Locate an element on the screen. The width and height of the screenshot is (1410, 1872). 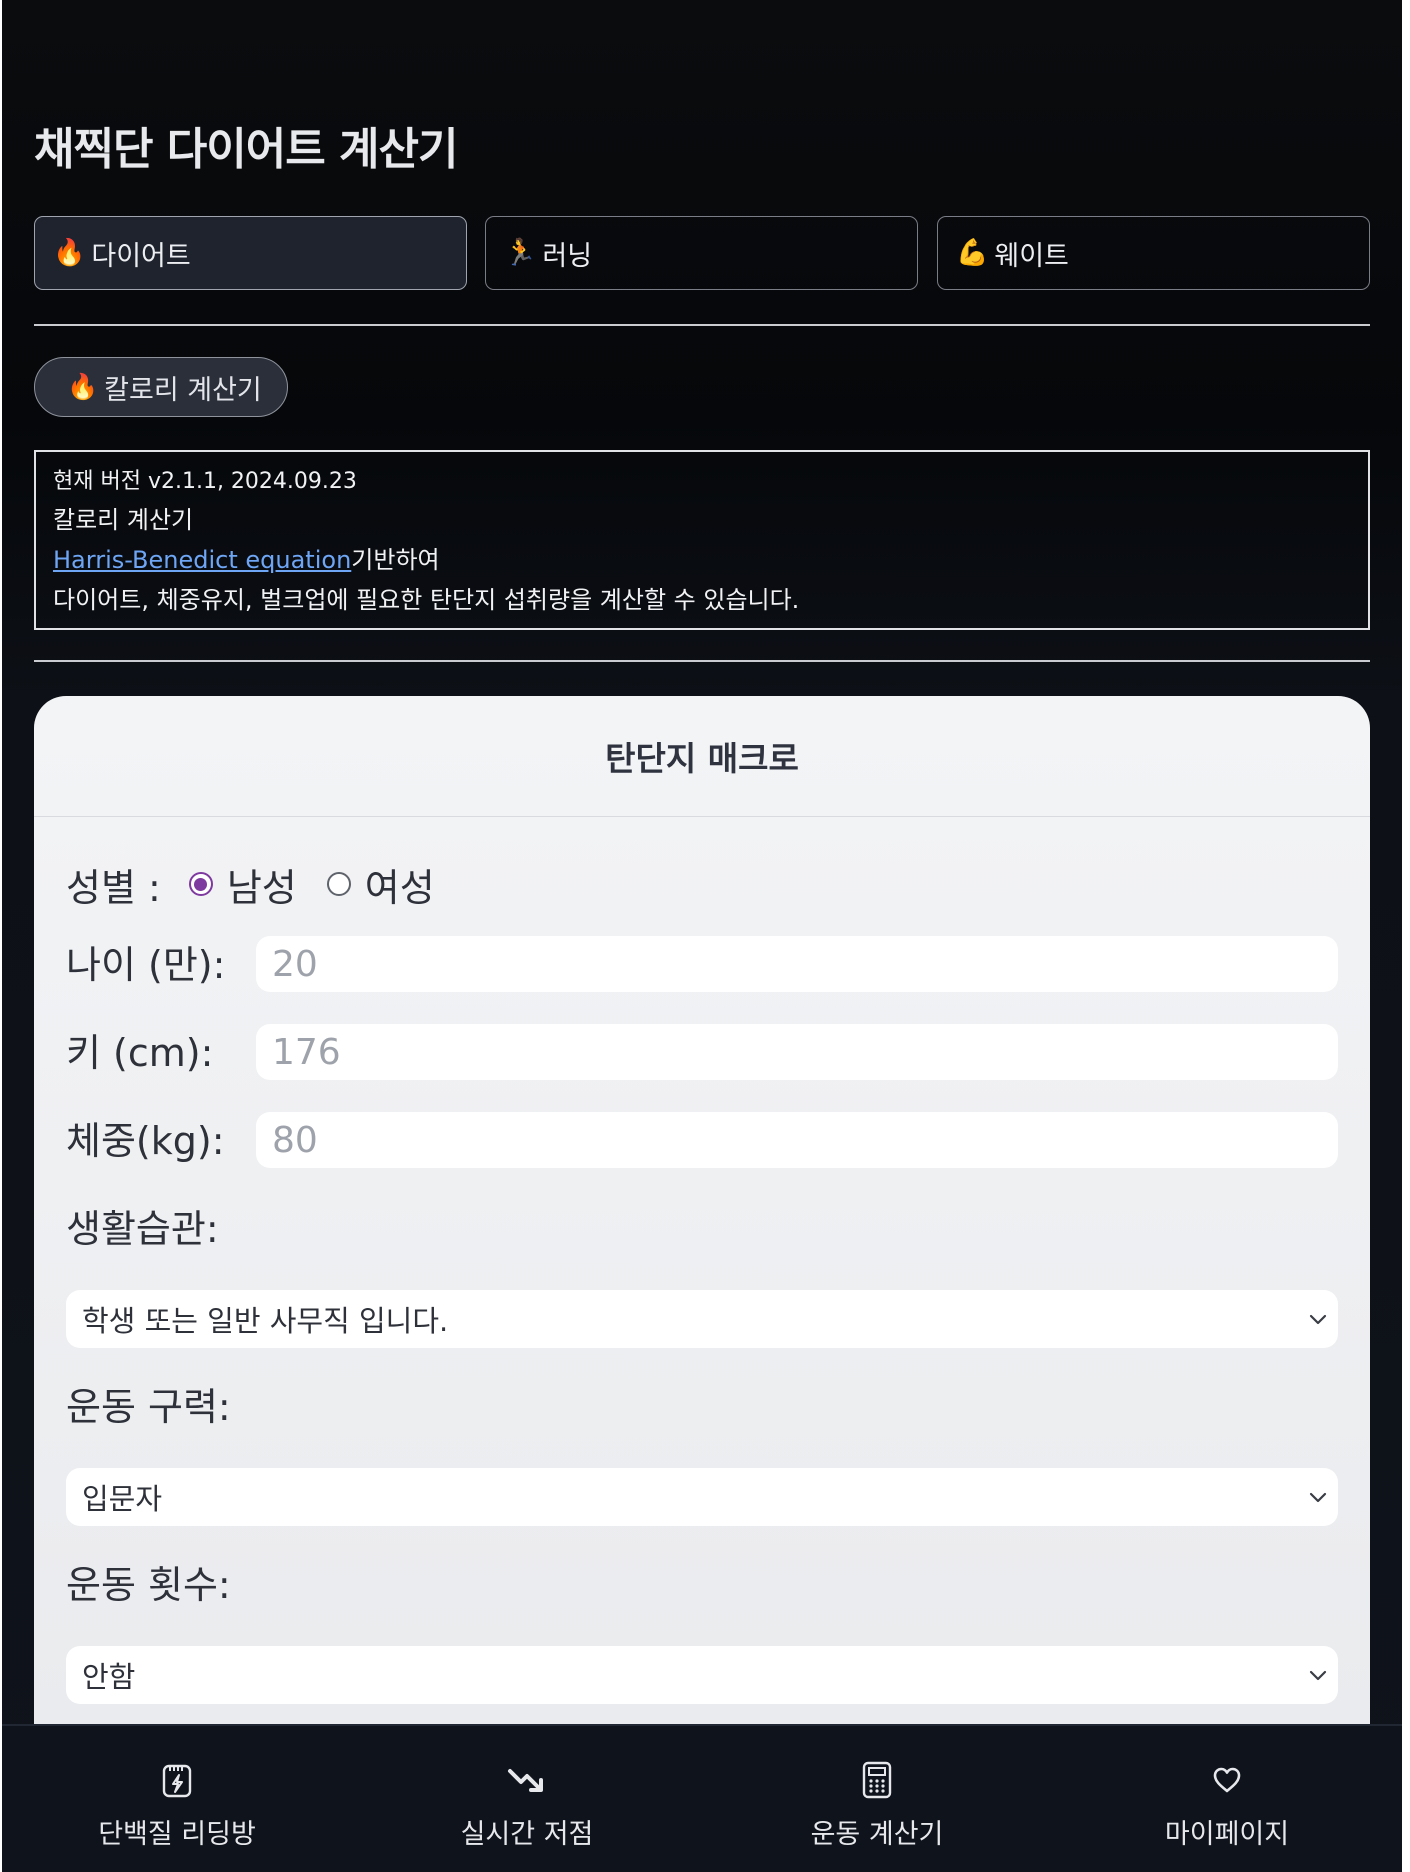
age-label: 나이 (만): is located at coordinates (146, 965).